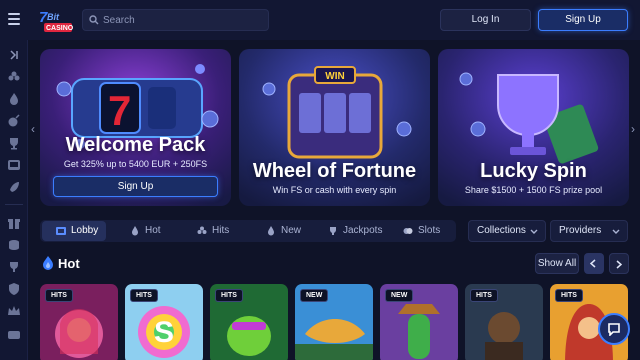 This screenshot has height=360, width=640. Describe the element at coordinates (164, 332) in the screenshot. I see `game-art-letter: S` at that location.